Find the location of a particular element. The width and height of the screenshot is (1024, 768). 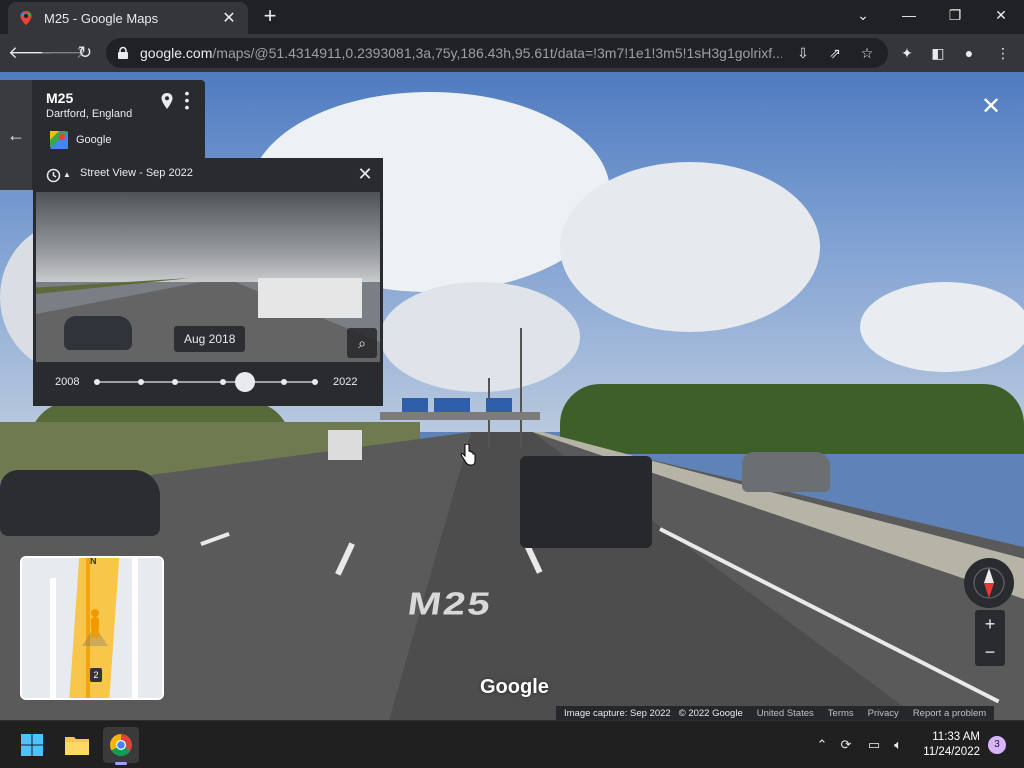

file-explorer-button is located at coordinates (77, 745).